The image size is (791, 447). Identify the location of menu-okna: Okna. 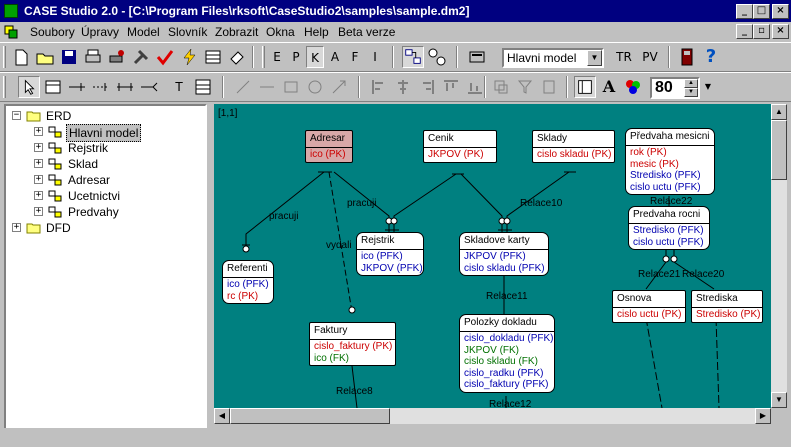
(280, 32).